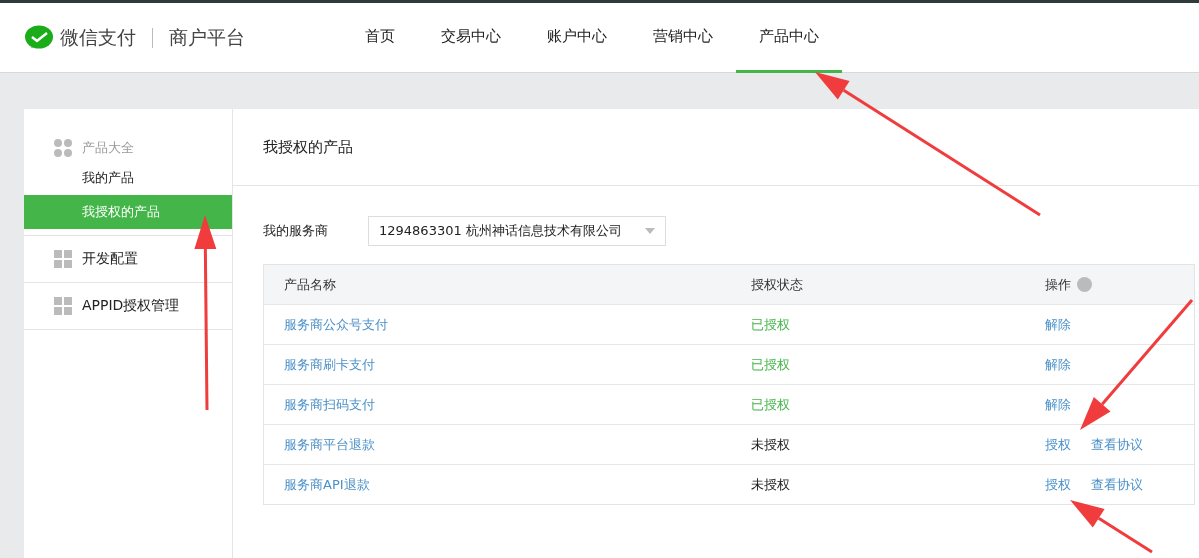 This screenshot has width=1199, height=558. What do you see at coordinates (329, 364) in the screenshot?
I see `product-link: 服务商刷卡支付` at bounding box center [329, 364].